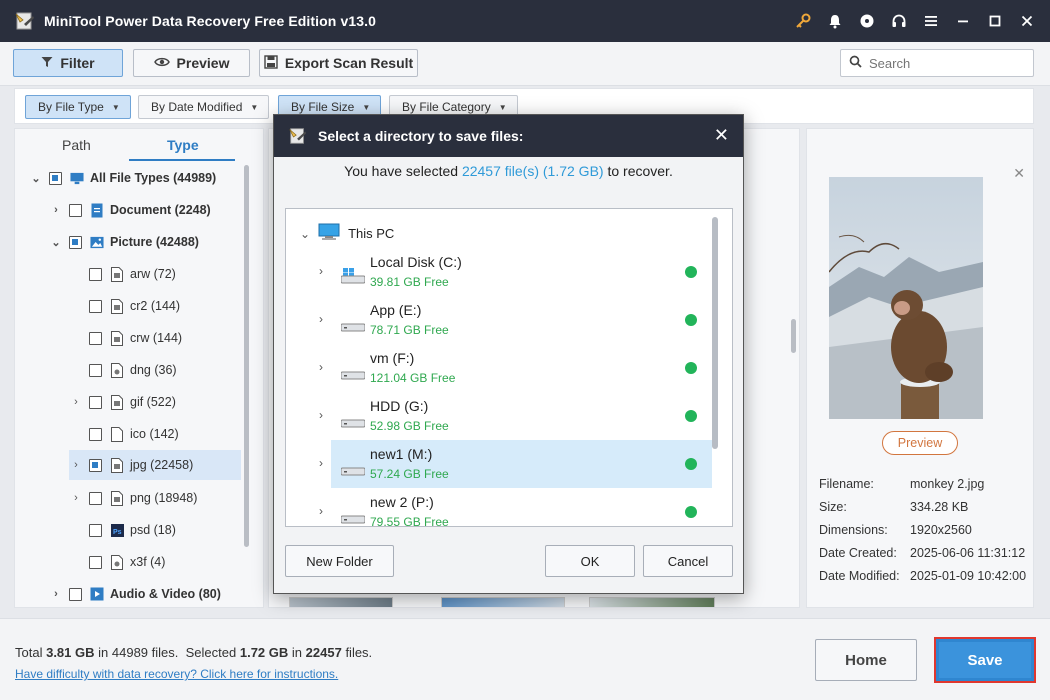 This screenshot has width=1050, height=700. I want to click on menu-icon, so click(931, 21).